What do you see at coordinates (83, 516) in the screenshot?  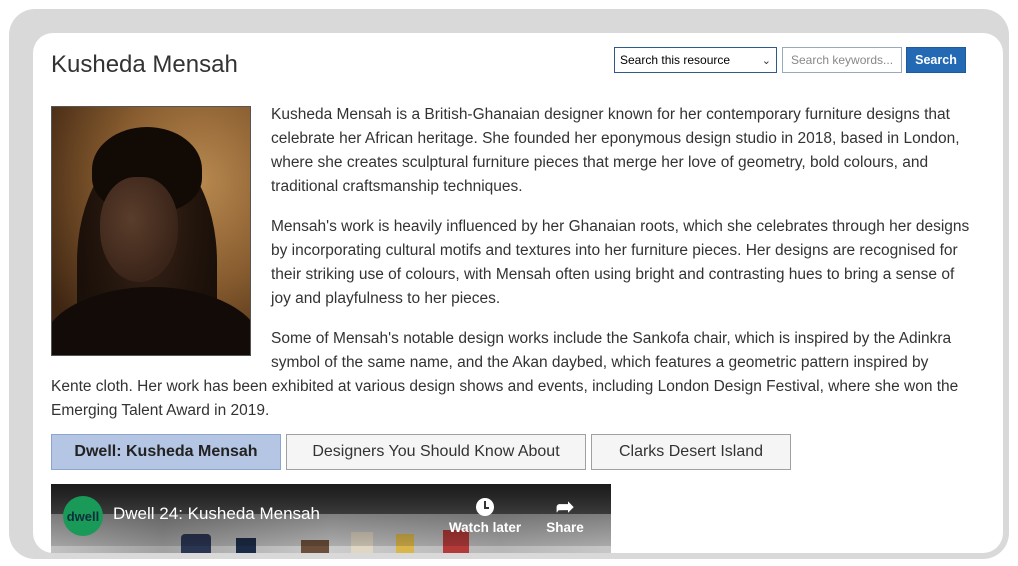 I see `channel-logo: dwell` at bounding box center [83, 516].